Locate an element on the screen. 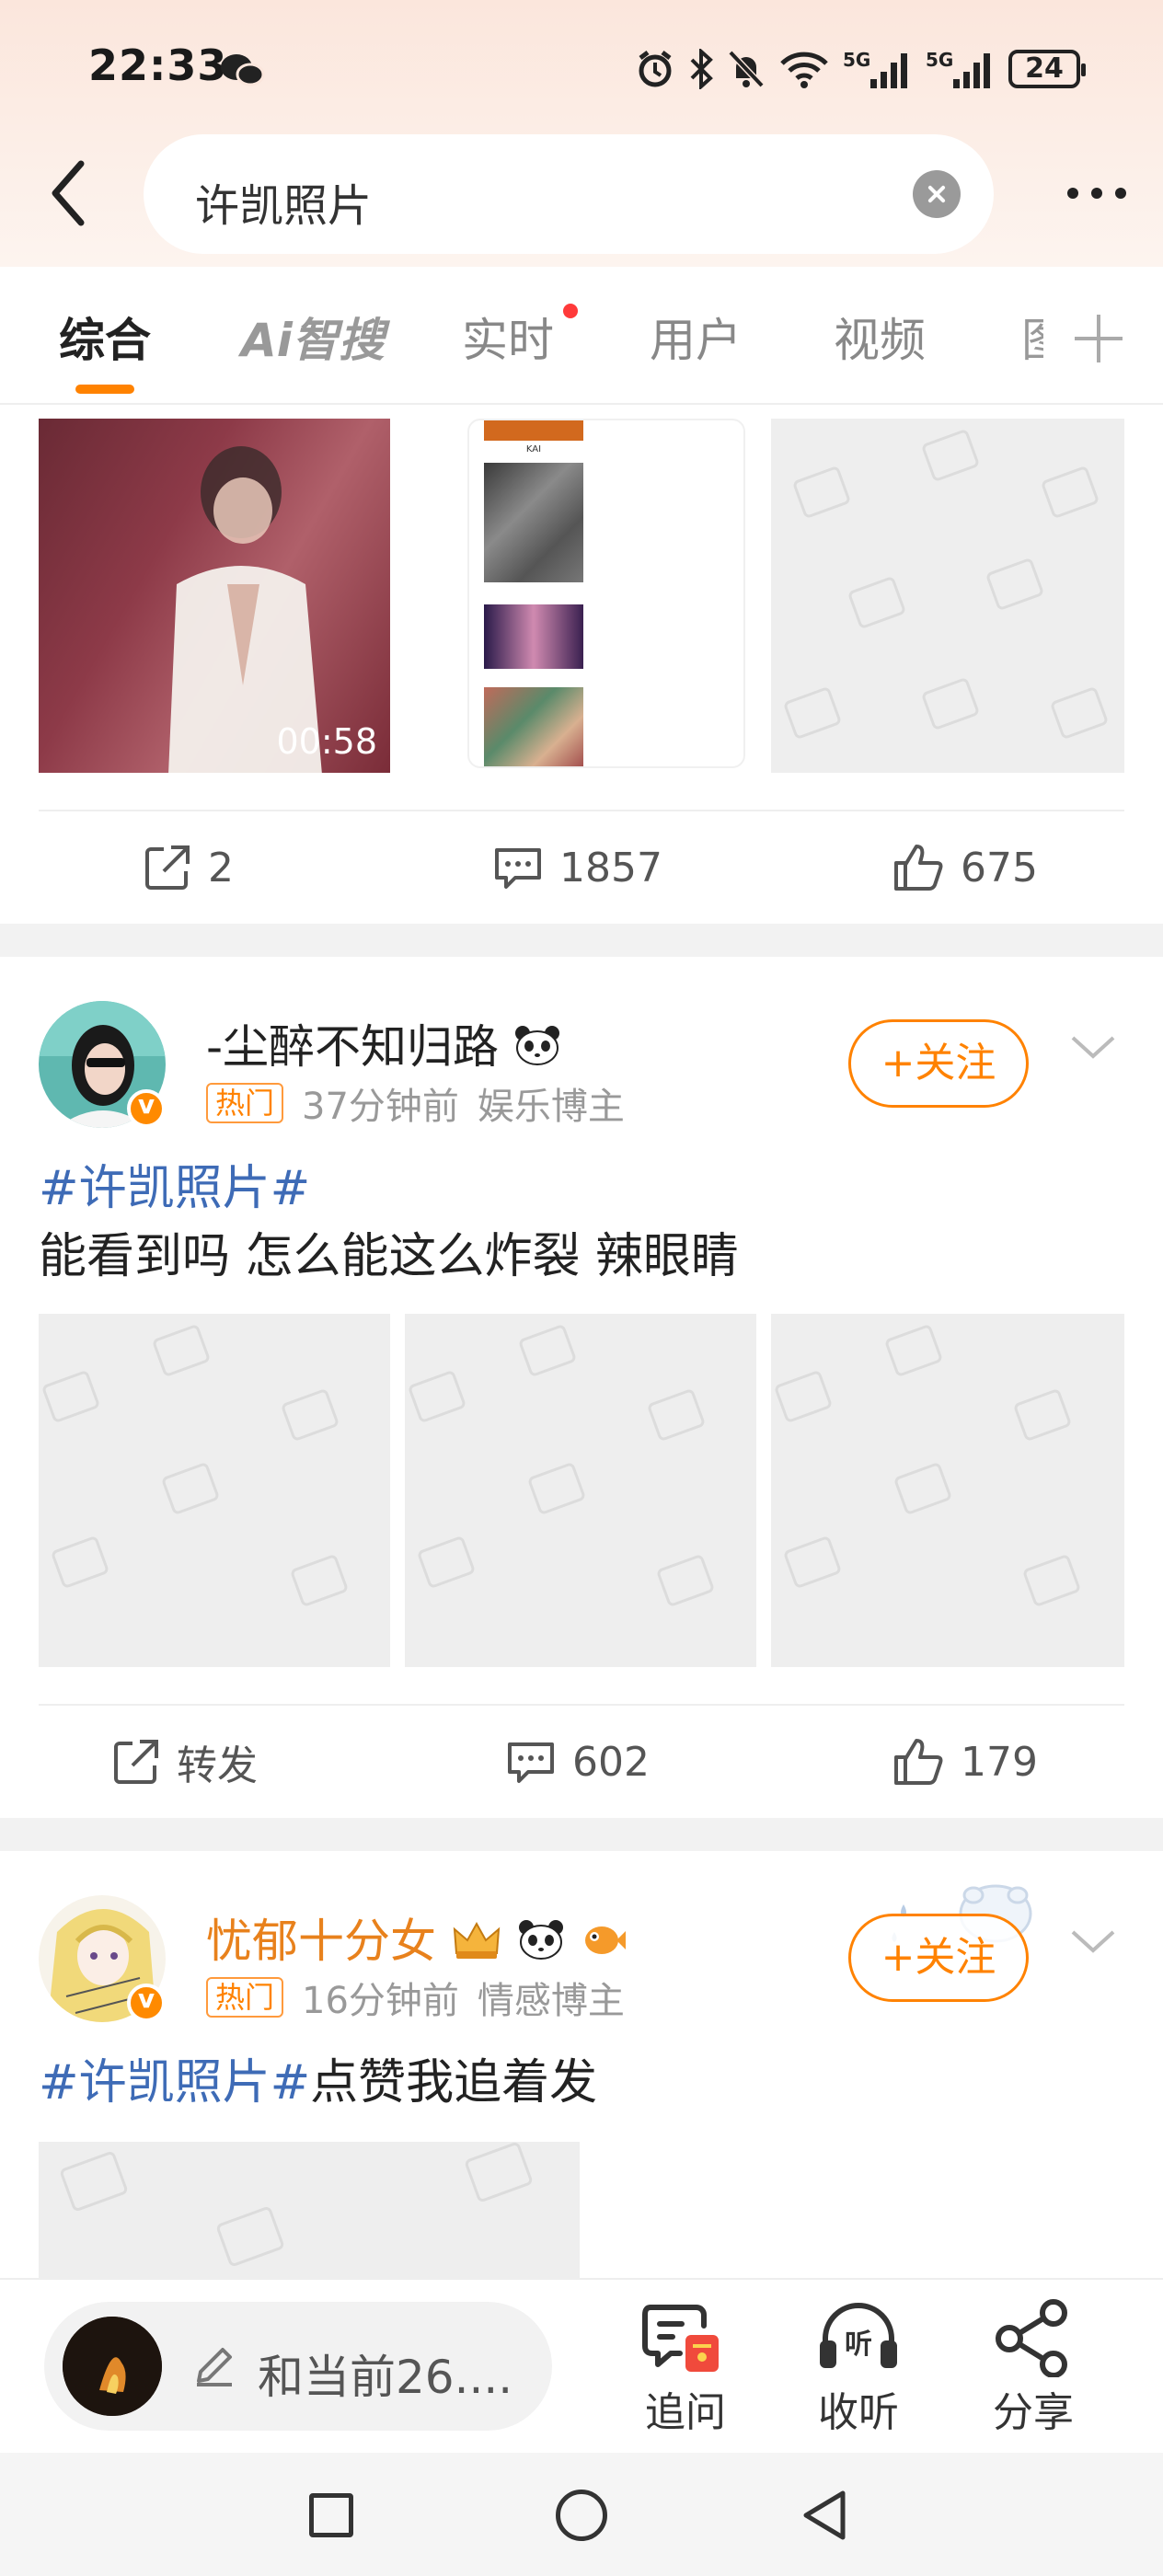  headphones-icon: 听 is located at coordinates (858, 2335).